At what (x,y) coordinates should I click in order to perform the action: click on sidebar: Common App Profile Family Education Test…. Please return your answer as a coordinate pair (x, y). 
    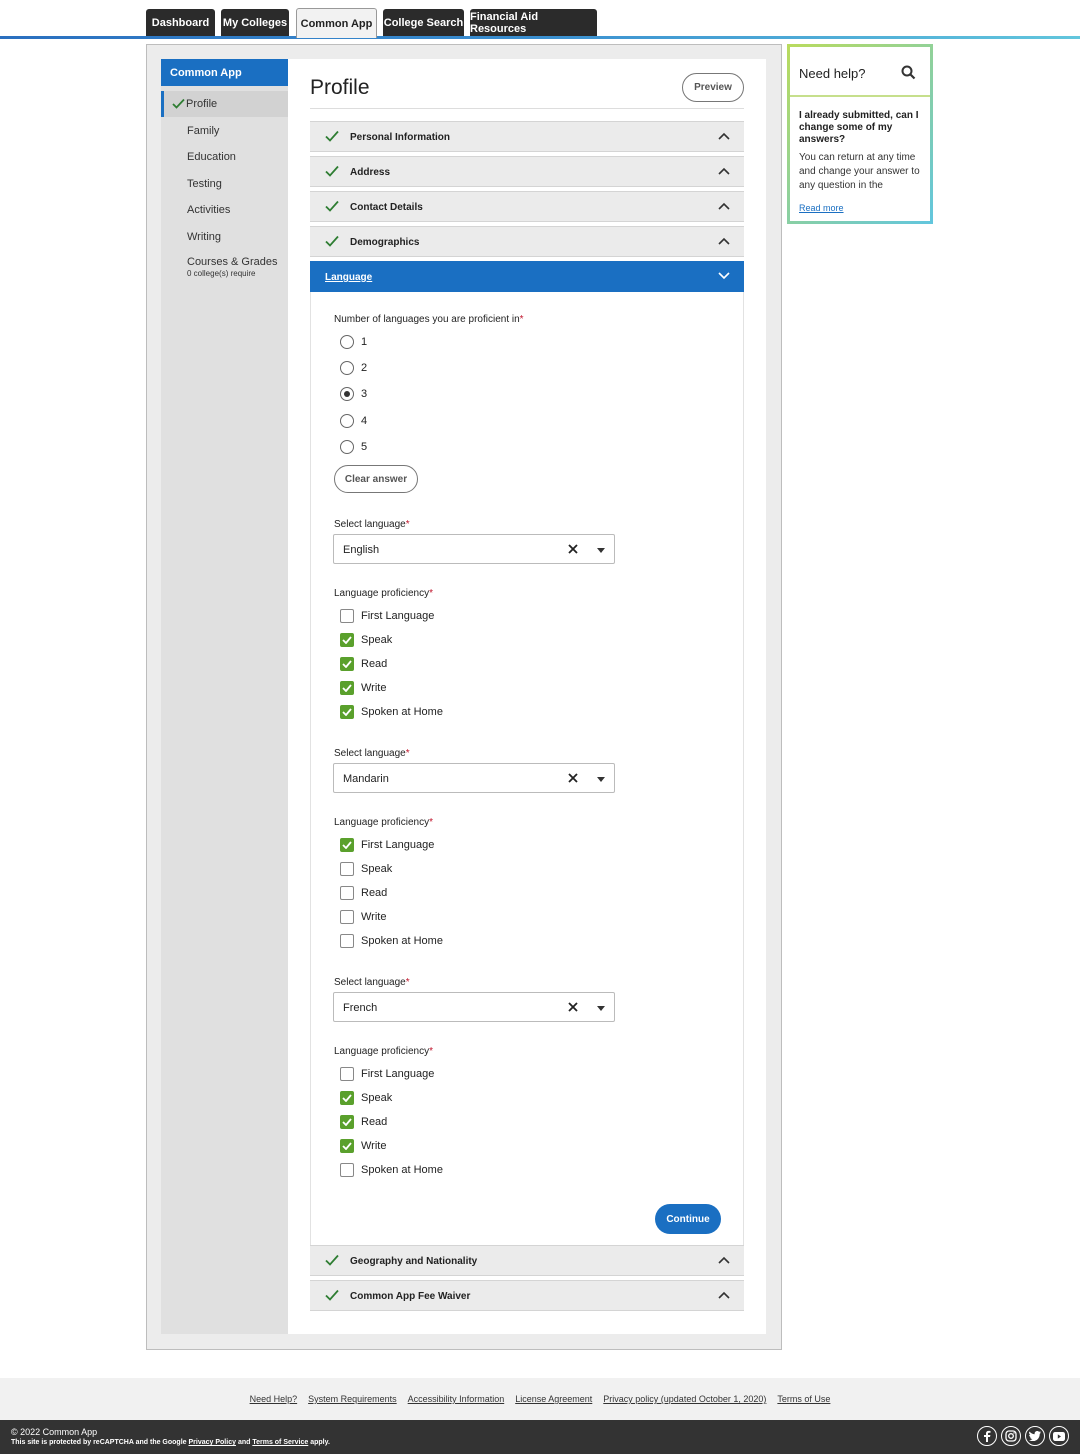
    Looking at the image, I should click on (230, 696).